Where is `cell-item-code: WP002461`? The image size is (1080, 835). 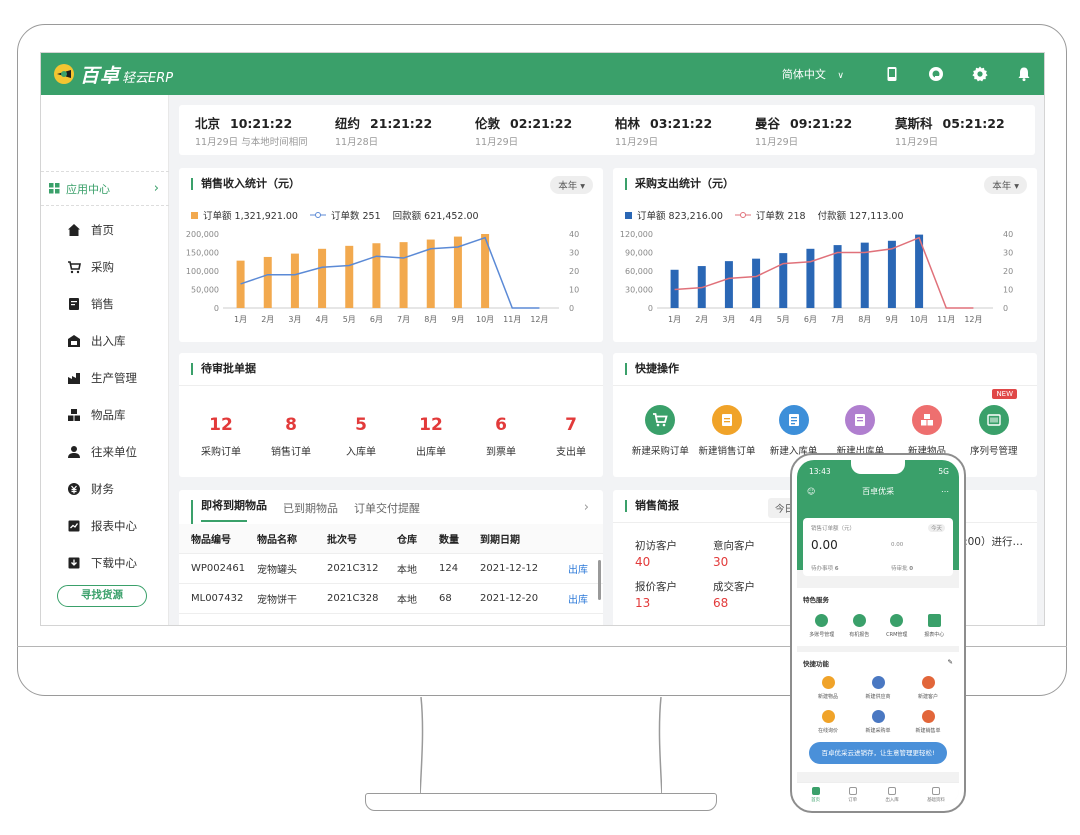
cell-item-code: WP002461 is located at coordinates (218, 568).